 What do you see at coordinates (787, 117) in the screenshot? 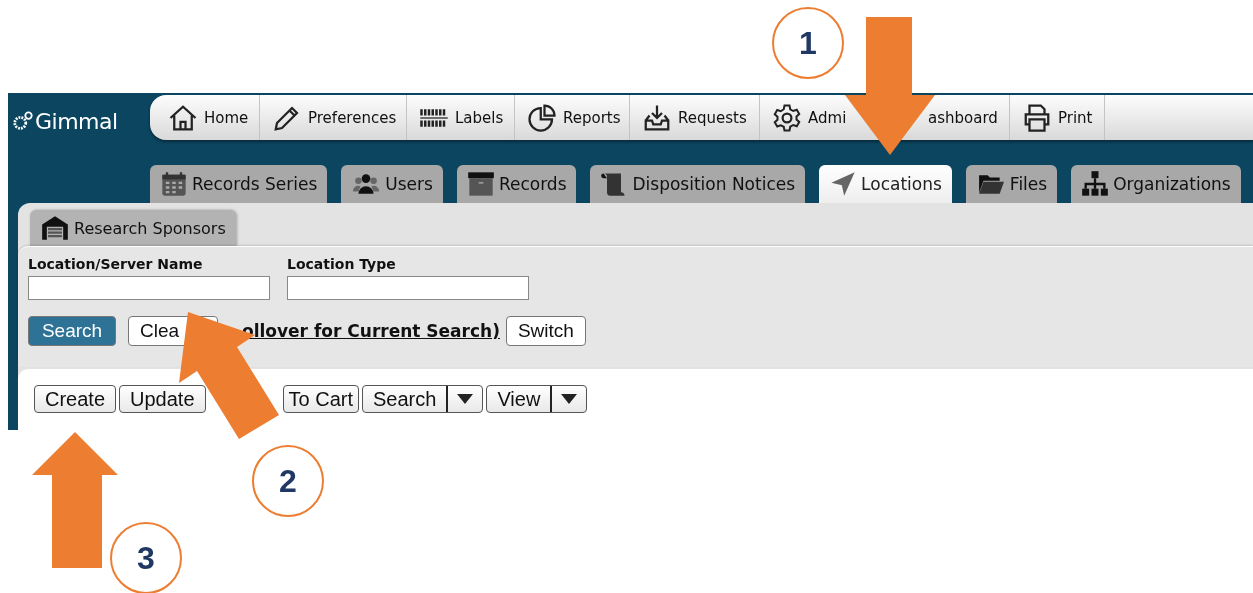
I see `gear-icon` at bounding box center [787, 117].